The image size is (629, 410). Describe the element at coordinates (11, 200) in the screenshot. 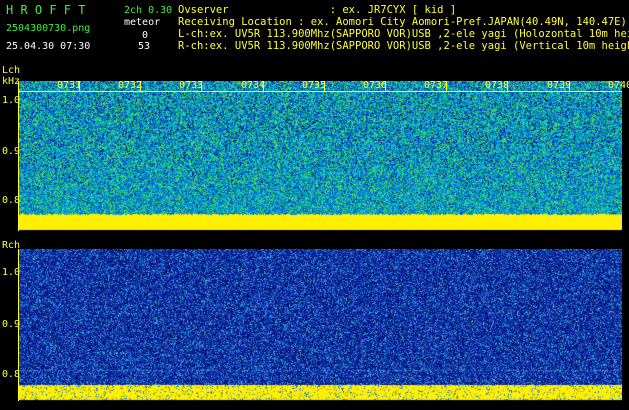

I see `lch-y-tick-0-8: 0.8` at that location.